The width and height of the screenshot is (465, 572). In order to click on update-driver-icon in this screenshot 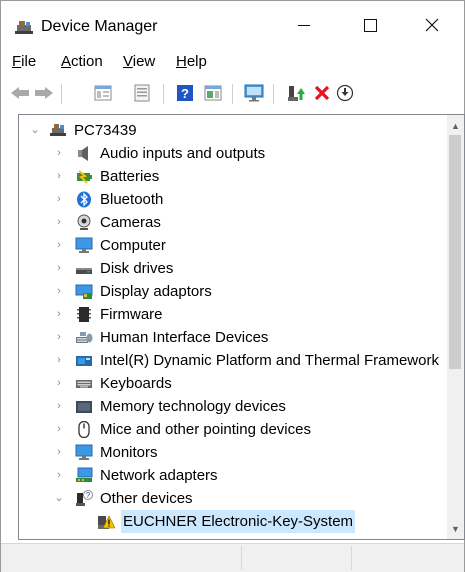, I will do `click(296, 93)`.